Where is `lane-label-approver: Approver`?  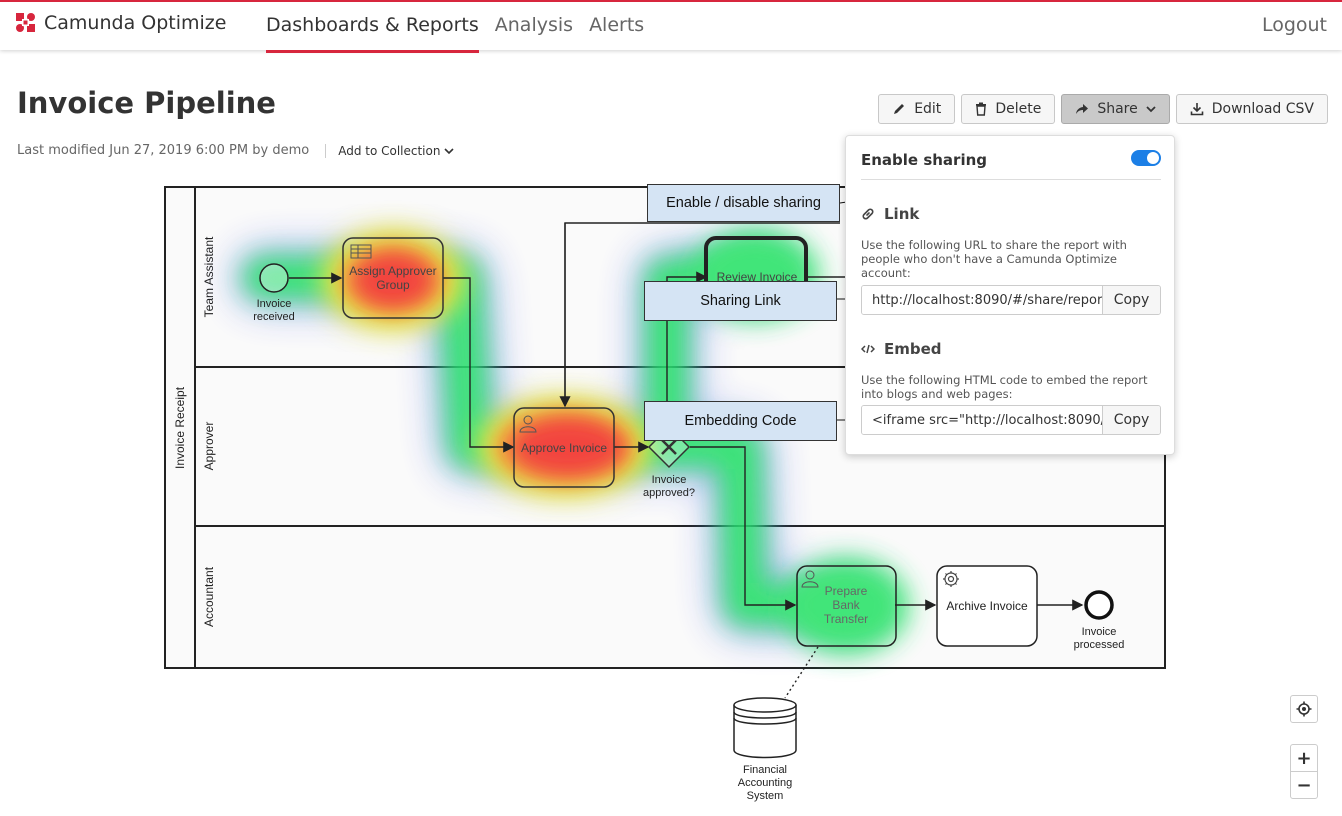
lane-label-approver: Approver is located at coordinates (209, 446).